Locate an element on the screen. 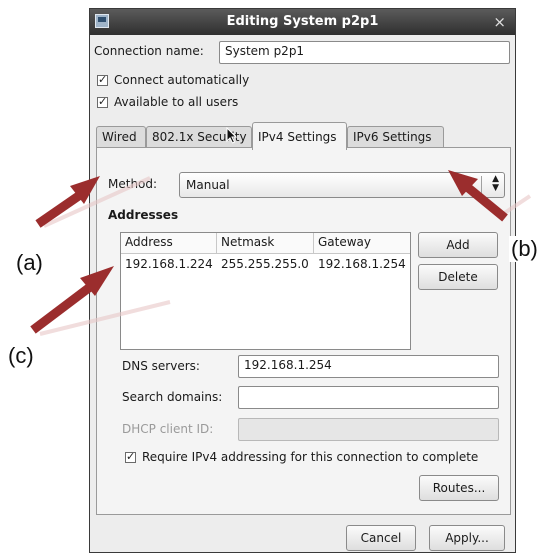 The width and height of the screenshot is (545, 557). address-cell: 192.168.1.224 is located at coordinates (169, 264).